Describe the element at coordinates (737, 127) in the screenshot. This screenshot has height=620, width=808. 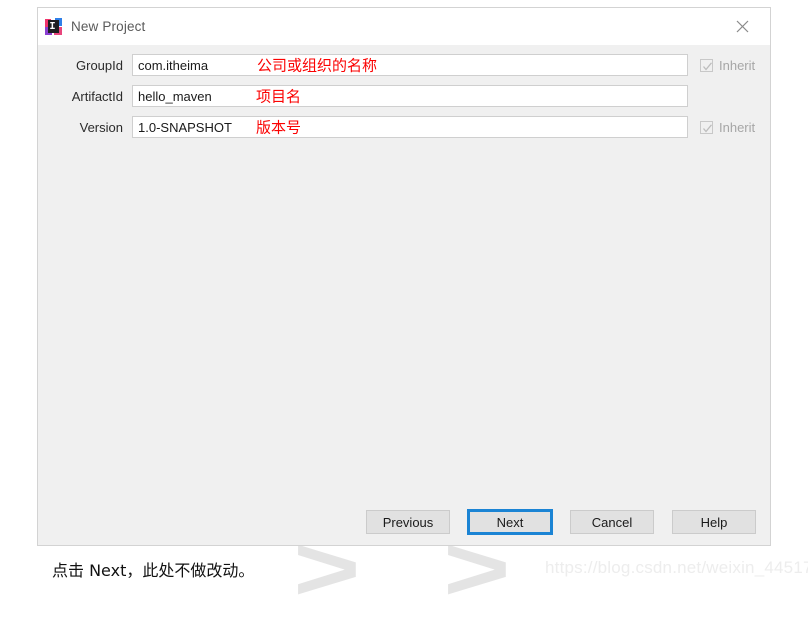
I see `version-inherit-label: Inherit` at that location.